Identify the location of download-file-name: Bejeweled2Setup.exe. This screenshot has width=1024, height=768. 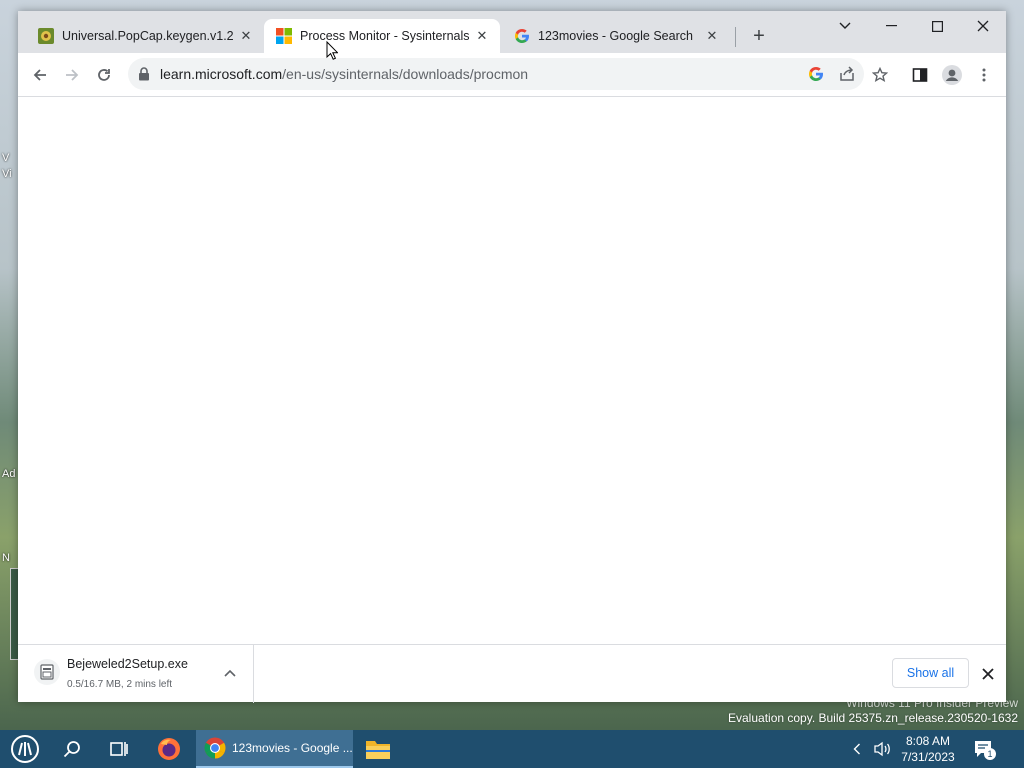
(127, 664).